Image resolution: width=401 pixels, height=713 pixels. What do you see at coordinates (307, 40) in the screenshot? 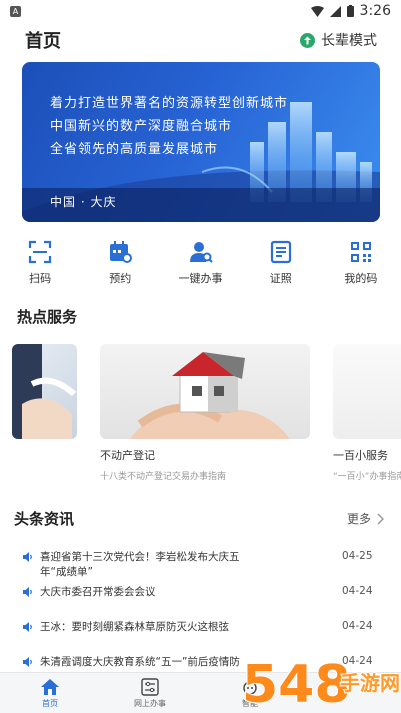
I see `elder-mode-icon` at bounding box center [307, 40].